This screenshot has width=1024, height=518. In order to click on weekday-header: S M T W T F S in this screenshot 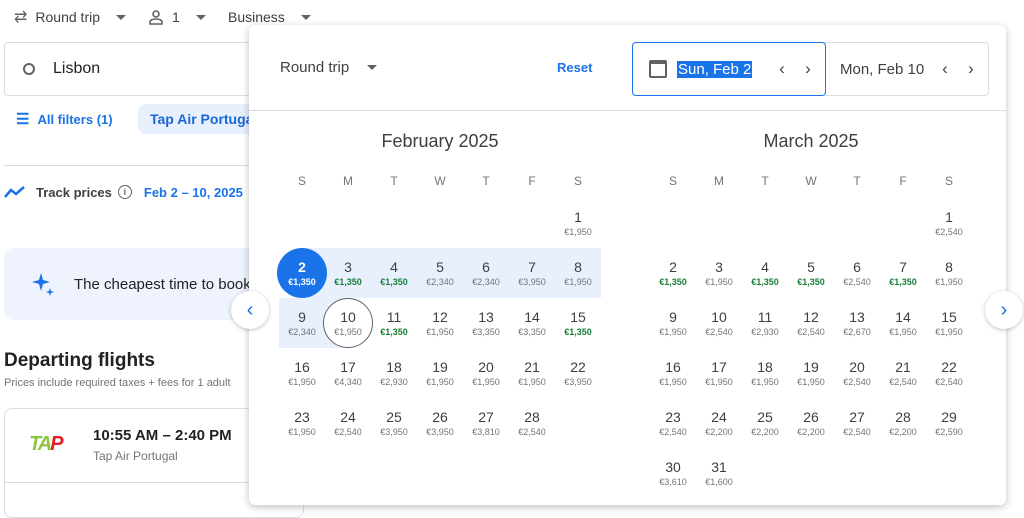, I will do `click(440, 181)`.